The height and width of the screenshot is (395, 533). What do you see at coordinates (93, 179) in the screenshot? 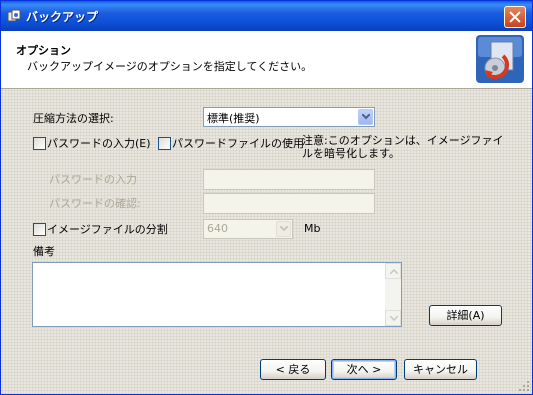
I see `password-label: パスワードの入力` at bounding box center [93, 179].